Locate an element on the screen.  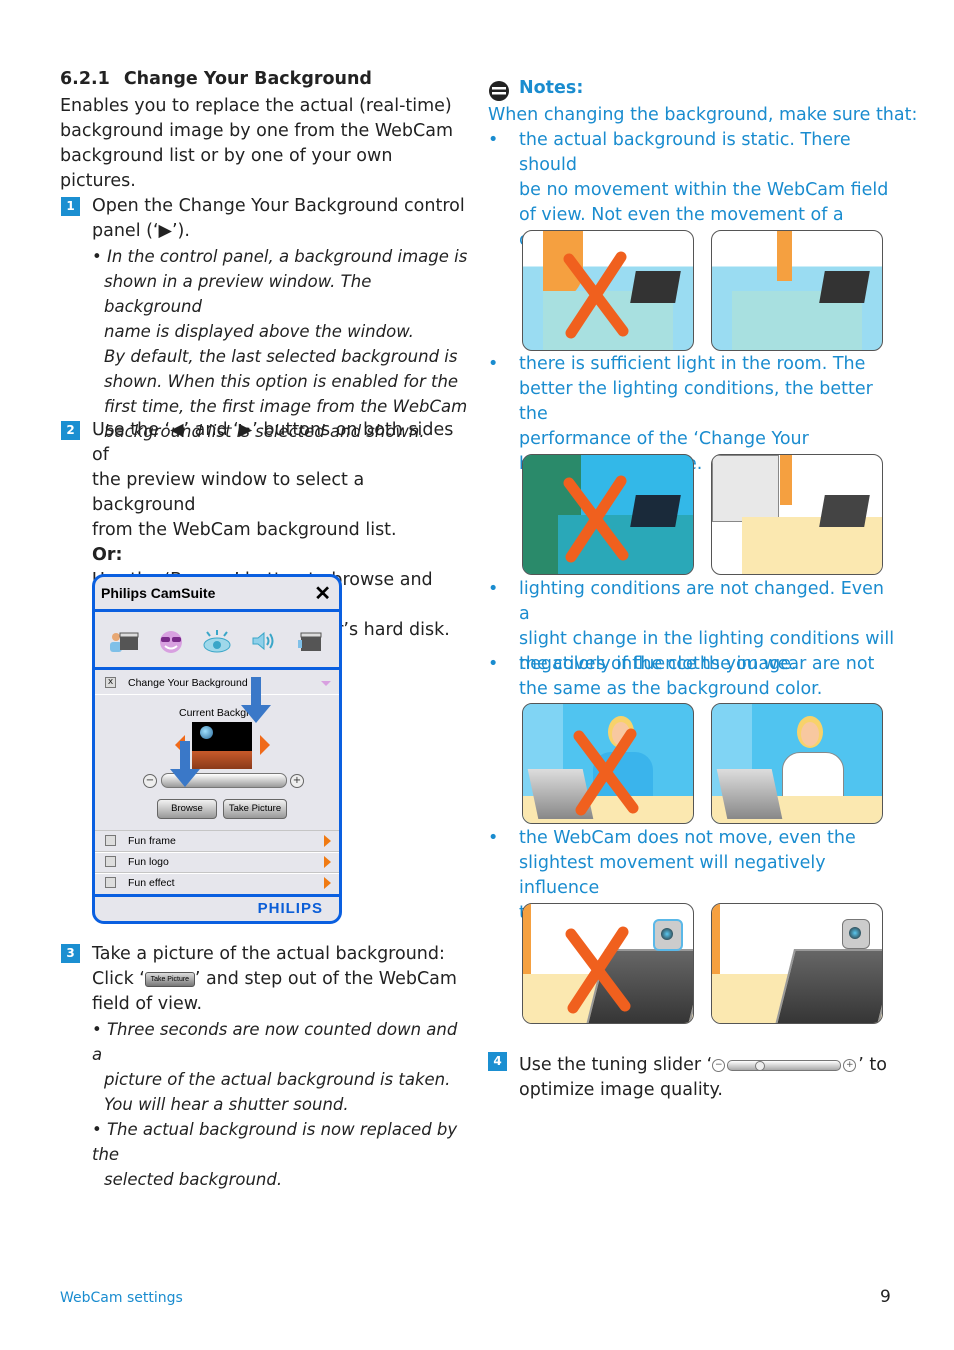
webcam-image is located at coordinates (856, 934).